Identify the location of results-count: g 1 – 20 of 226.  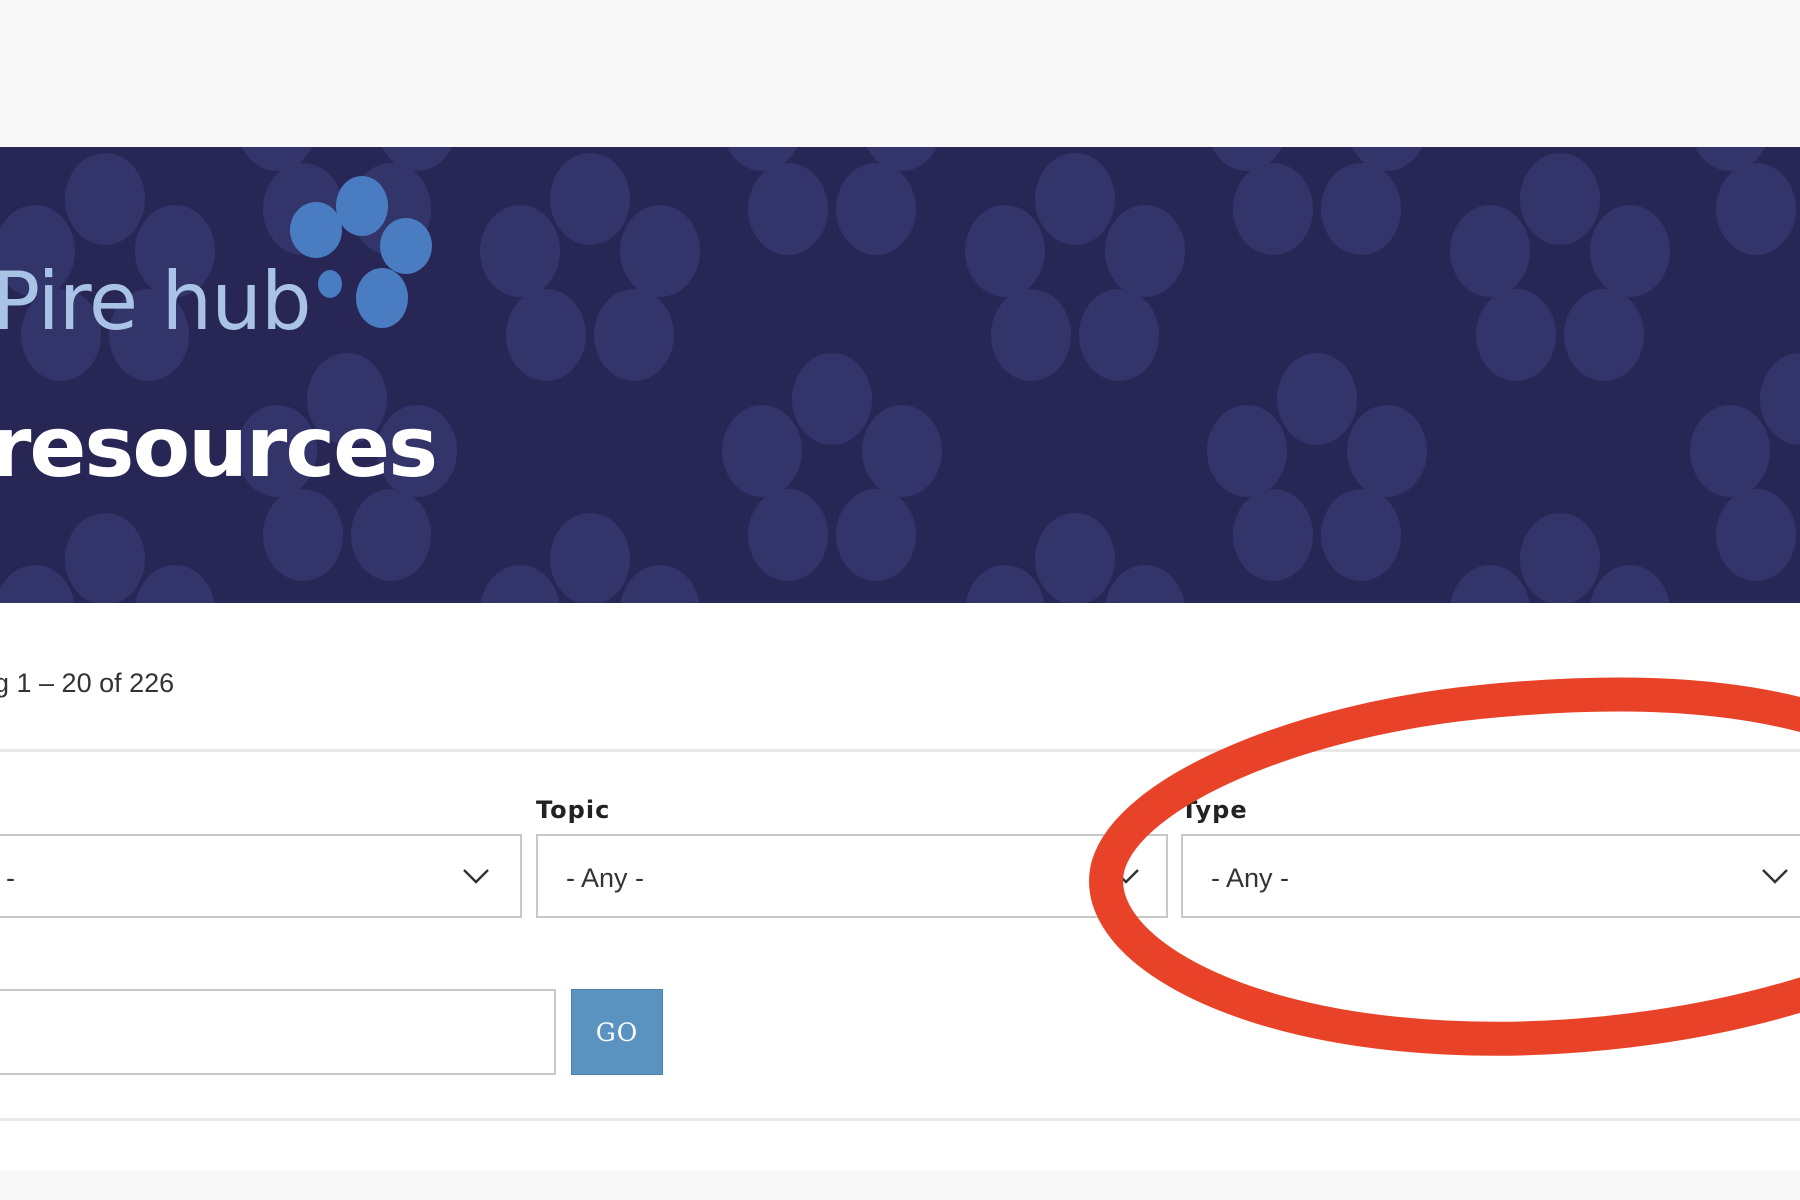
(87, 683).